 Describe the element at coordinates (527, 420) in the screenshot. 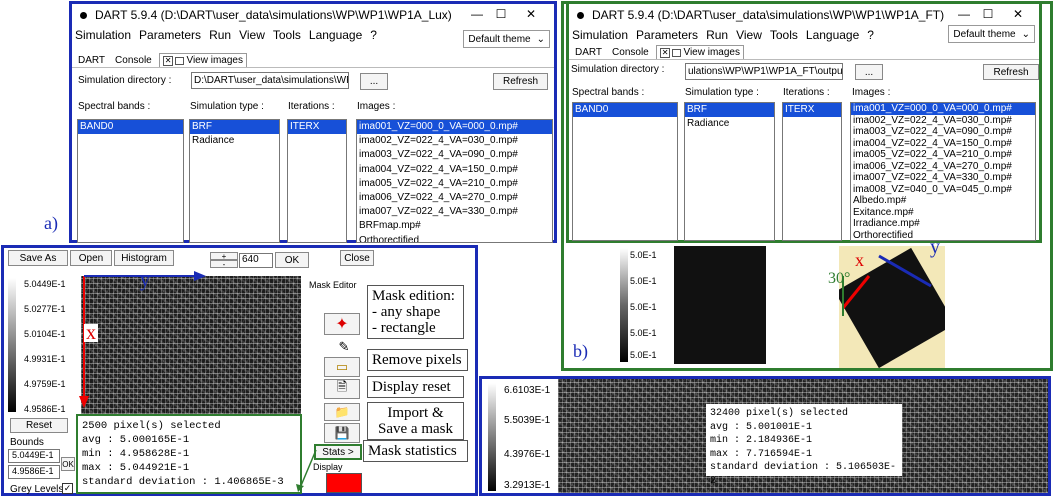

I see `scale-label: 5.5039E-1` at that location.